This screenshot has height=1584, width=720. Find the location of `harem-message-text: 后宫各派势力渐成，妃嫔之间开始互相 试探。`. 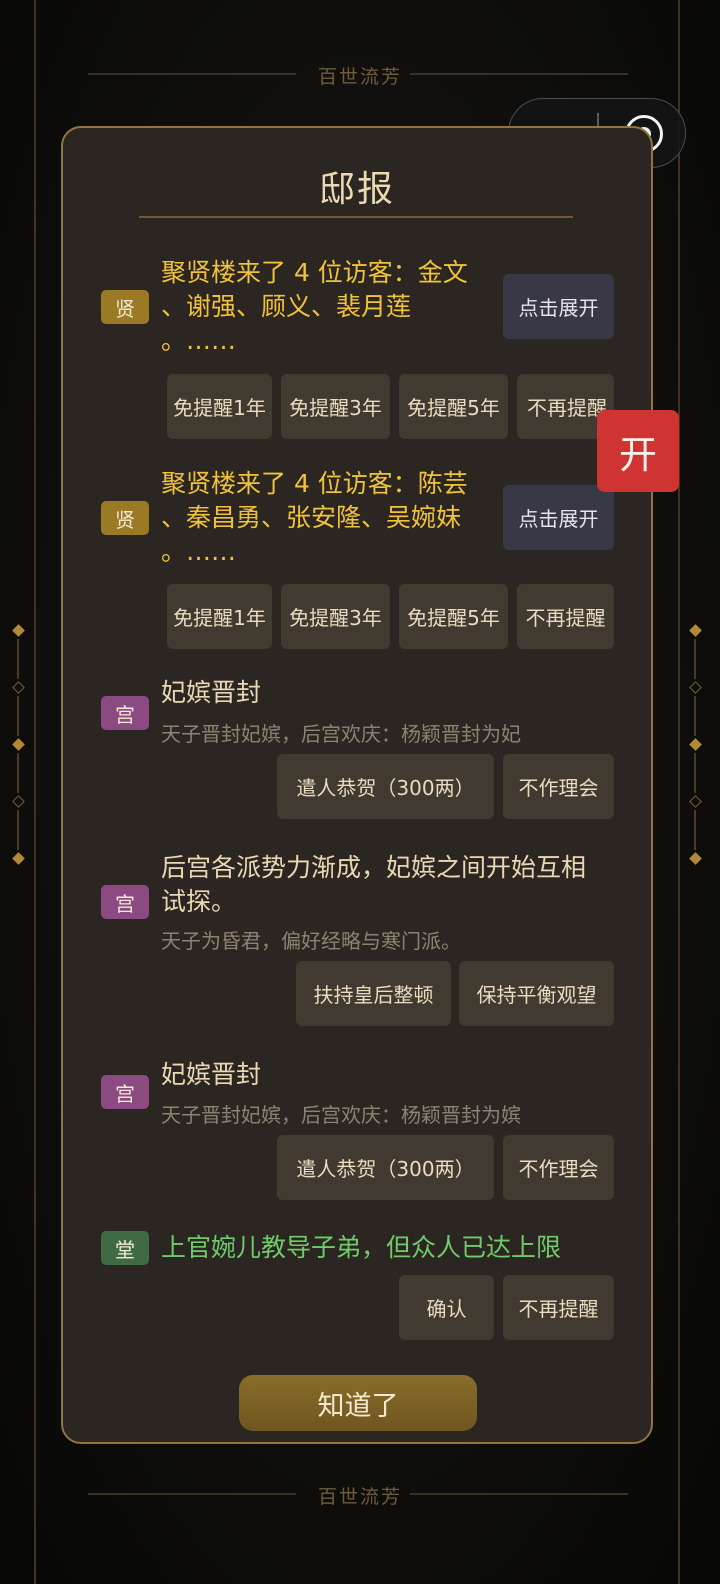

harem-message-text: 后宫各派势力渐成，妃嫔之间开始互相 试探。 is located at coordinates (374, 884).